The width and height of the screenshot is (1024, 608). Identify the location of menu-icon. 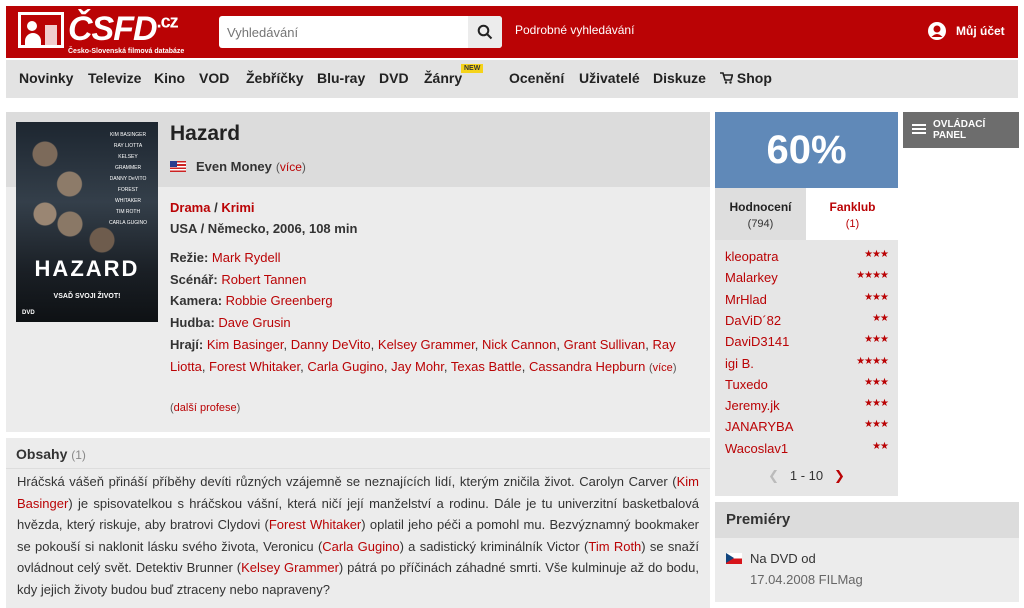
(919, 129).